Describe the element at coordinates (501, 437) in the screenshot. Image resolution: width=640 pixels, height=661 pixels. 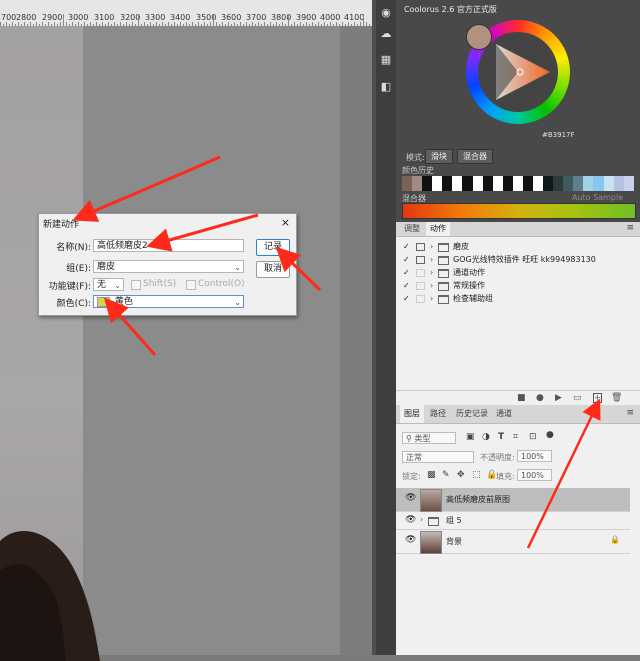
I see `type-filter-icon: T` at that location.